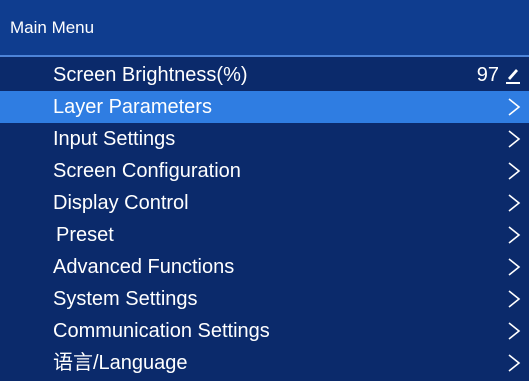  I want to click on brightness-value-group: 97, so click(499, 75).